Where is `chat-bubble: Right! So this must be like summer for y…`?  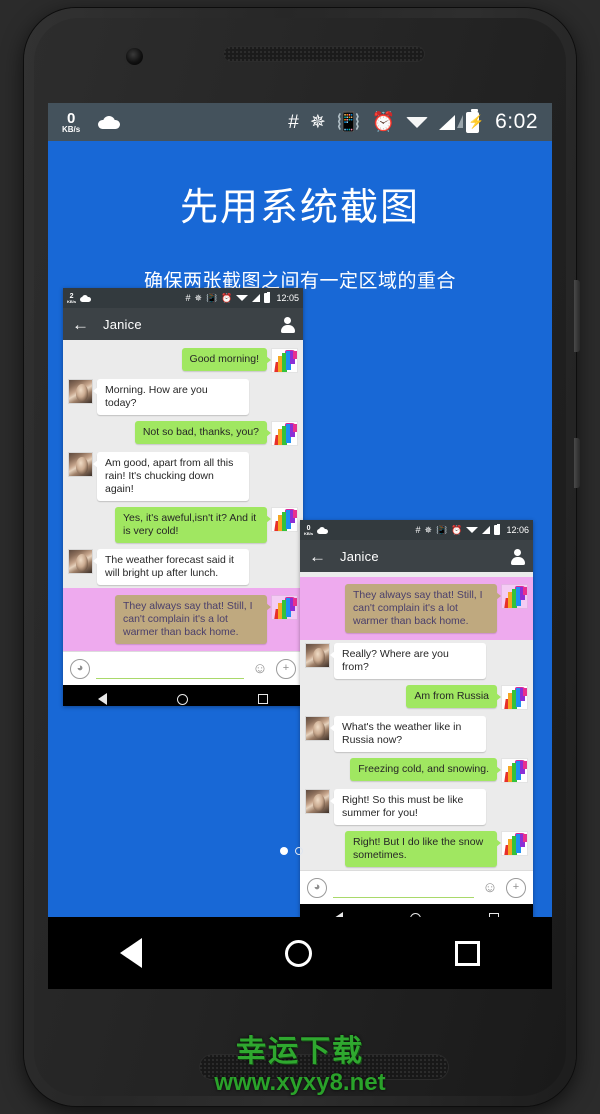 chat-bubble: Right! So this must be like summer for y… is located at coordinates (408, 807).